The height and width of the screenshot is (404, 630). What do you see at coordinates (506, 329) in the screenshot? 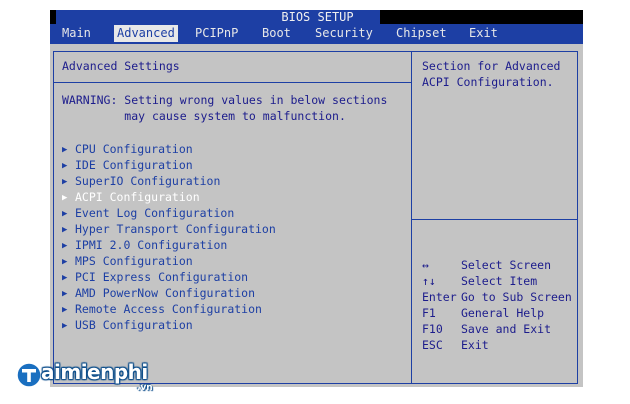
I see `key-action: Save and Exit` at bounding box center [506, 329].